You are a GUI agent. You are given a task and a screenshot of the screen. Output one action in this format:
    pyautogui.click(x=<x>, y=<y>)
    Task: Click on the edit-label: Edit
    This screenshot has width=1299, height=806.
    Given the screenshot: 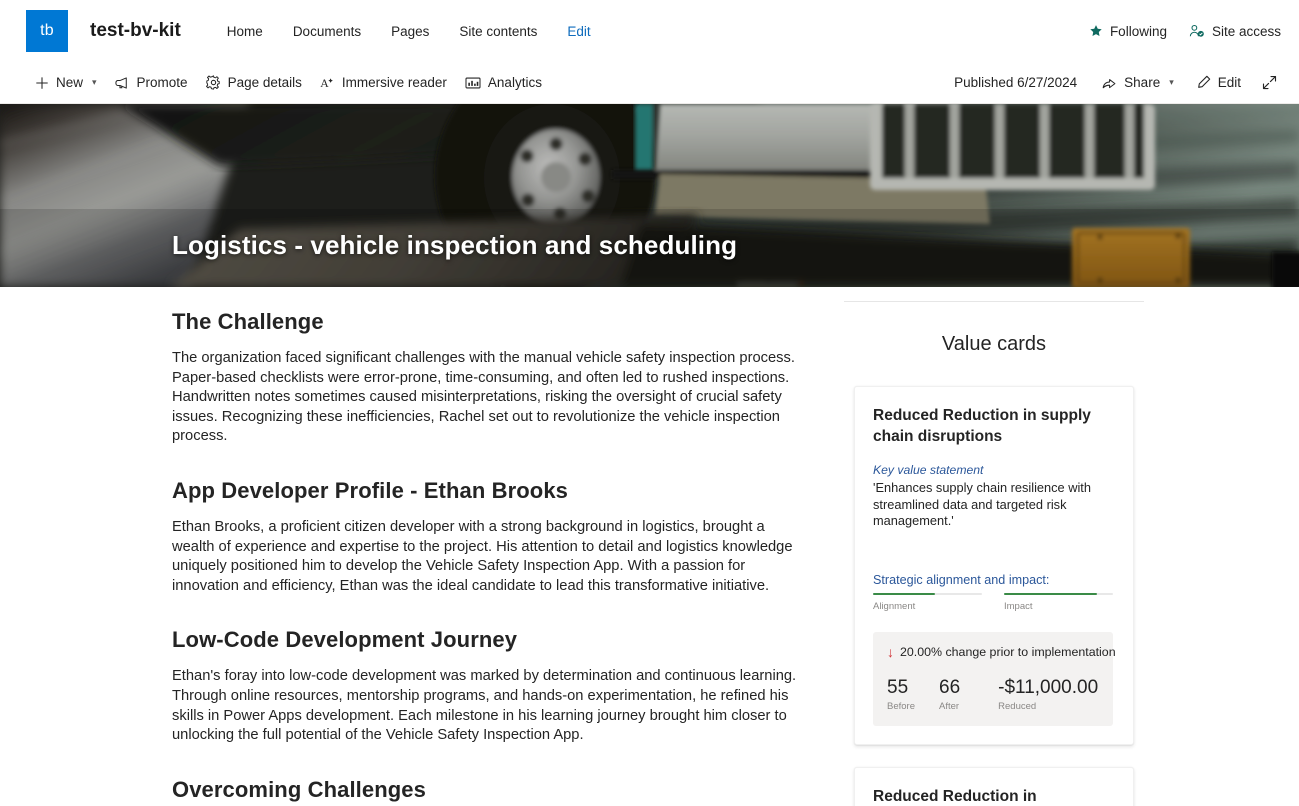 What is the action you would take?
    pyautogui.click(x=1229, y=82)
    